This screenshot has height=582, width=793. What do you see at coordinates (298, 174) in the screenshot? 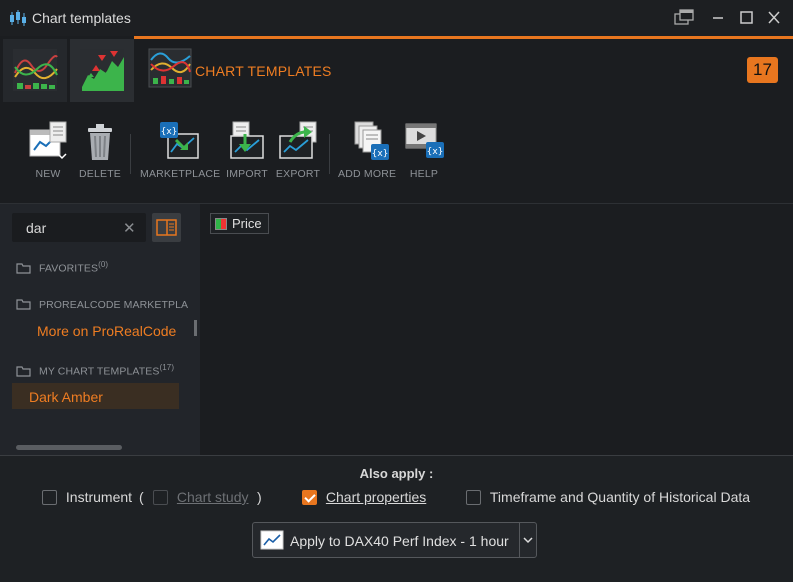
I see `export-label: EXPORT` at bounding box center [298, 174].